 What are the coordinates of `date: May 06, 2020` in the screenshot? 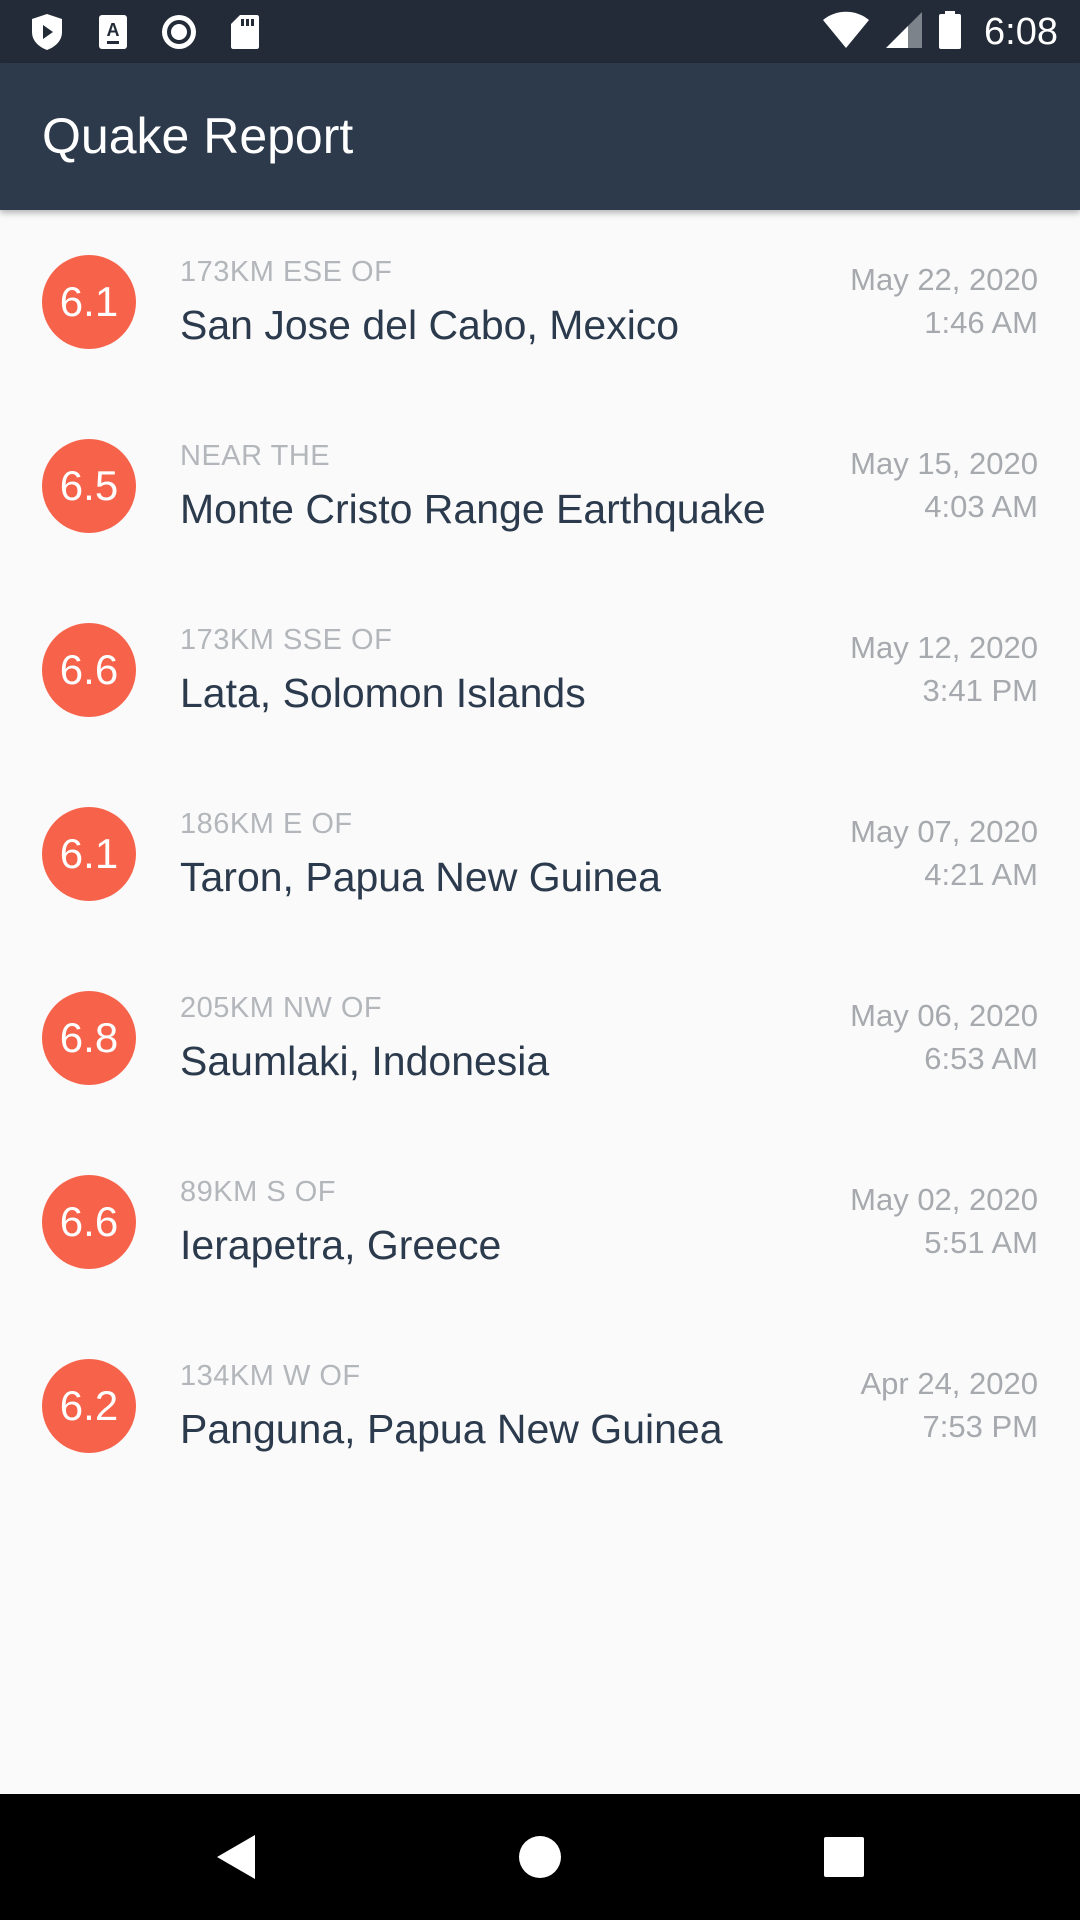 It's located at (944, 1015).